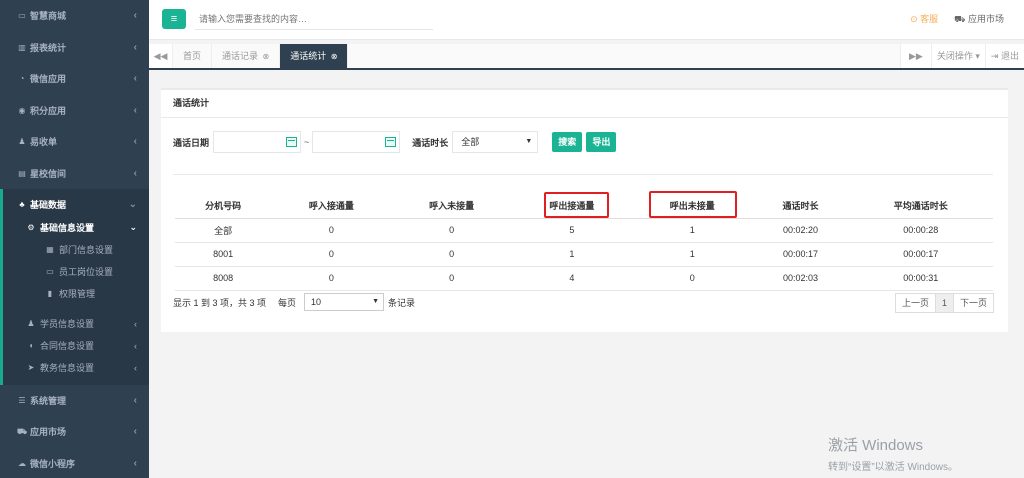 The height and width of the screenshot is (478, 1024). What do you see at coordinates (567, 142) in the screenshot?
I see `search-button: 搜索` at bounding box center [567, 142].